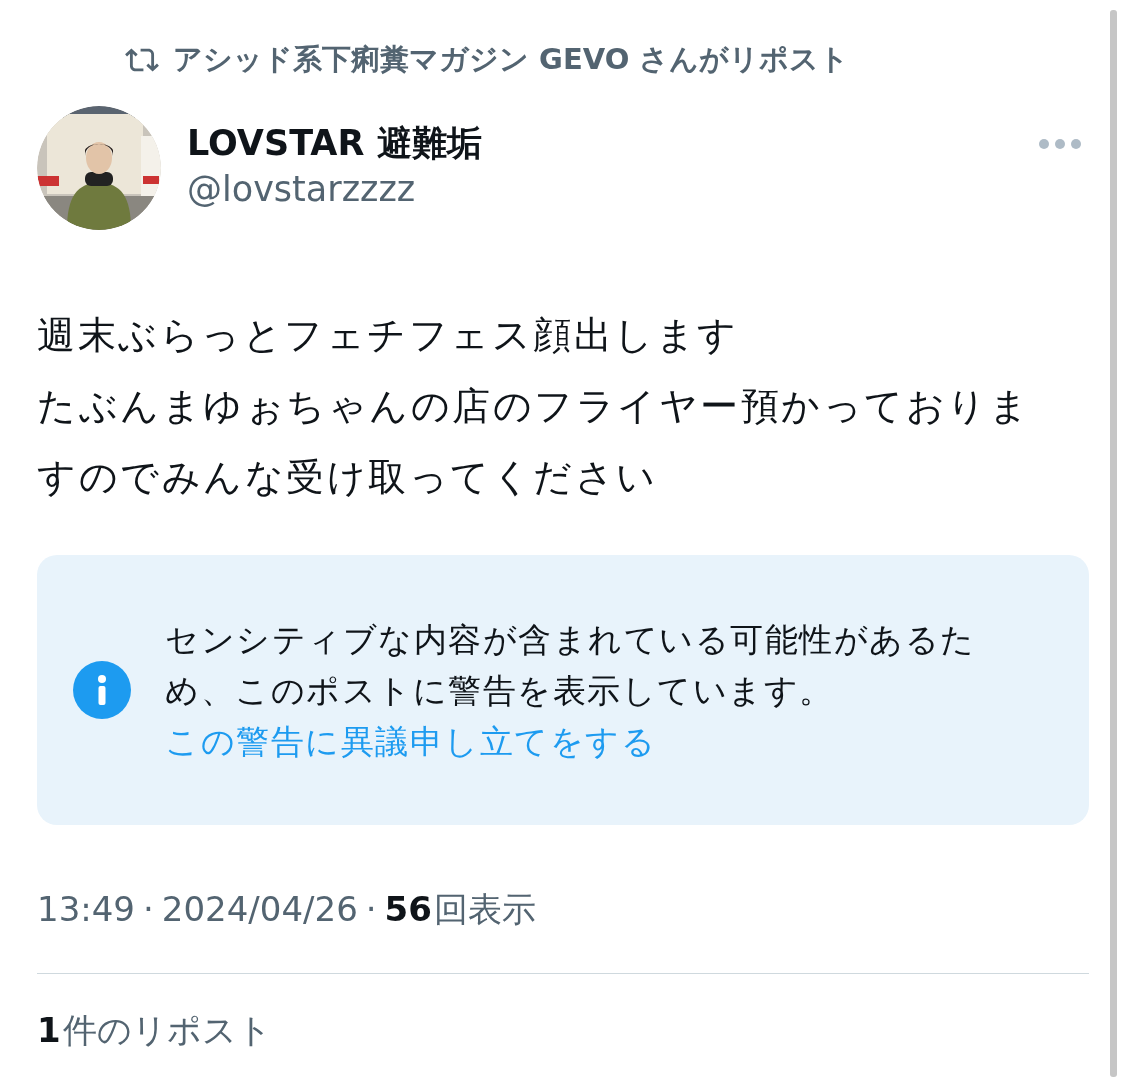 This screenshot has width=1125, height=1077. What do you see at coordinates (86, 909) in the screenshot?
I see `post-time: 13:49` at bounding box center [86, 909].